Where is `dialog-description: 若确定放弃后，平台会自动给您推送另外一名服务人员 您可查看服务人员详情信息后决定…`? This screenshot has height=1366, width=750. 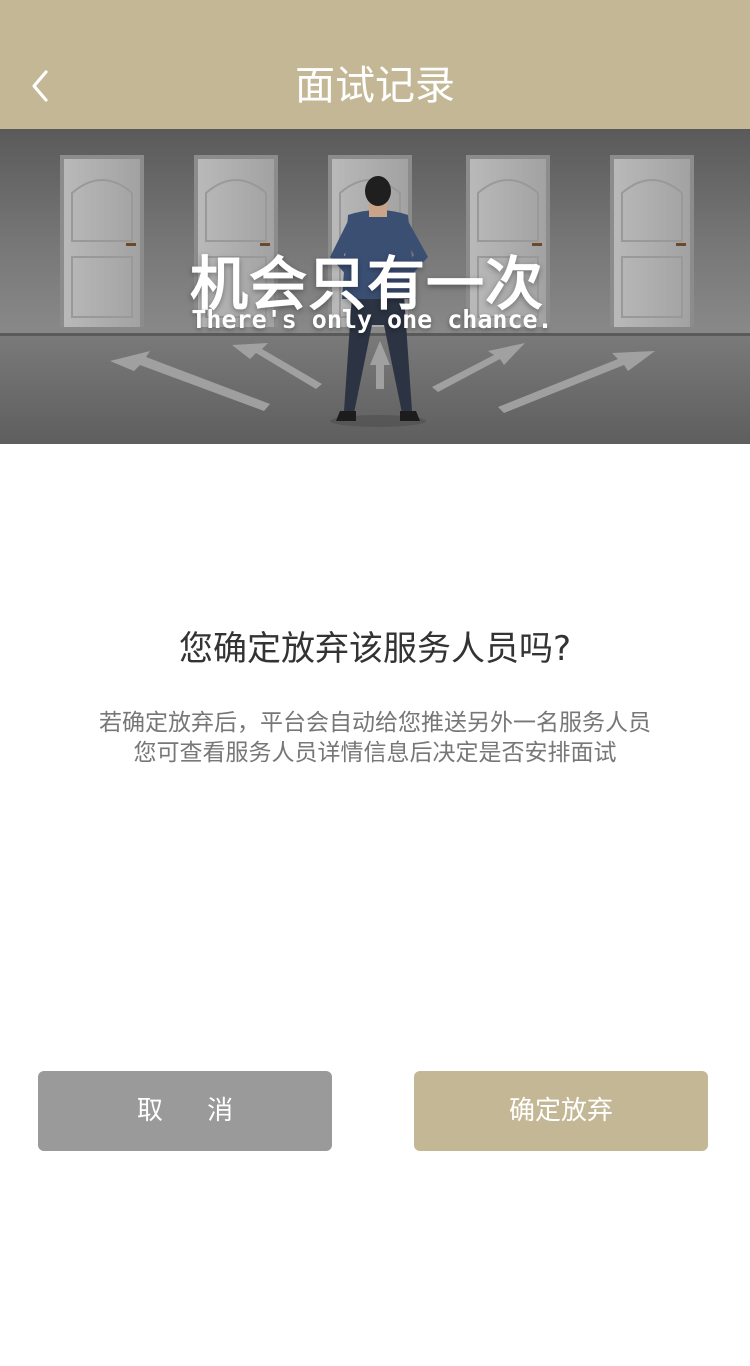
dialog-description: 若确定放弃后，平台会自动给您推送另外一名服务人员 您可查看服务人员详情信息后决定… is located at coordinates (375, 738).